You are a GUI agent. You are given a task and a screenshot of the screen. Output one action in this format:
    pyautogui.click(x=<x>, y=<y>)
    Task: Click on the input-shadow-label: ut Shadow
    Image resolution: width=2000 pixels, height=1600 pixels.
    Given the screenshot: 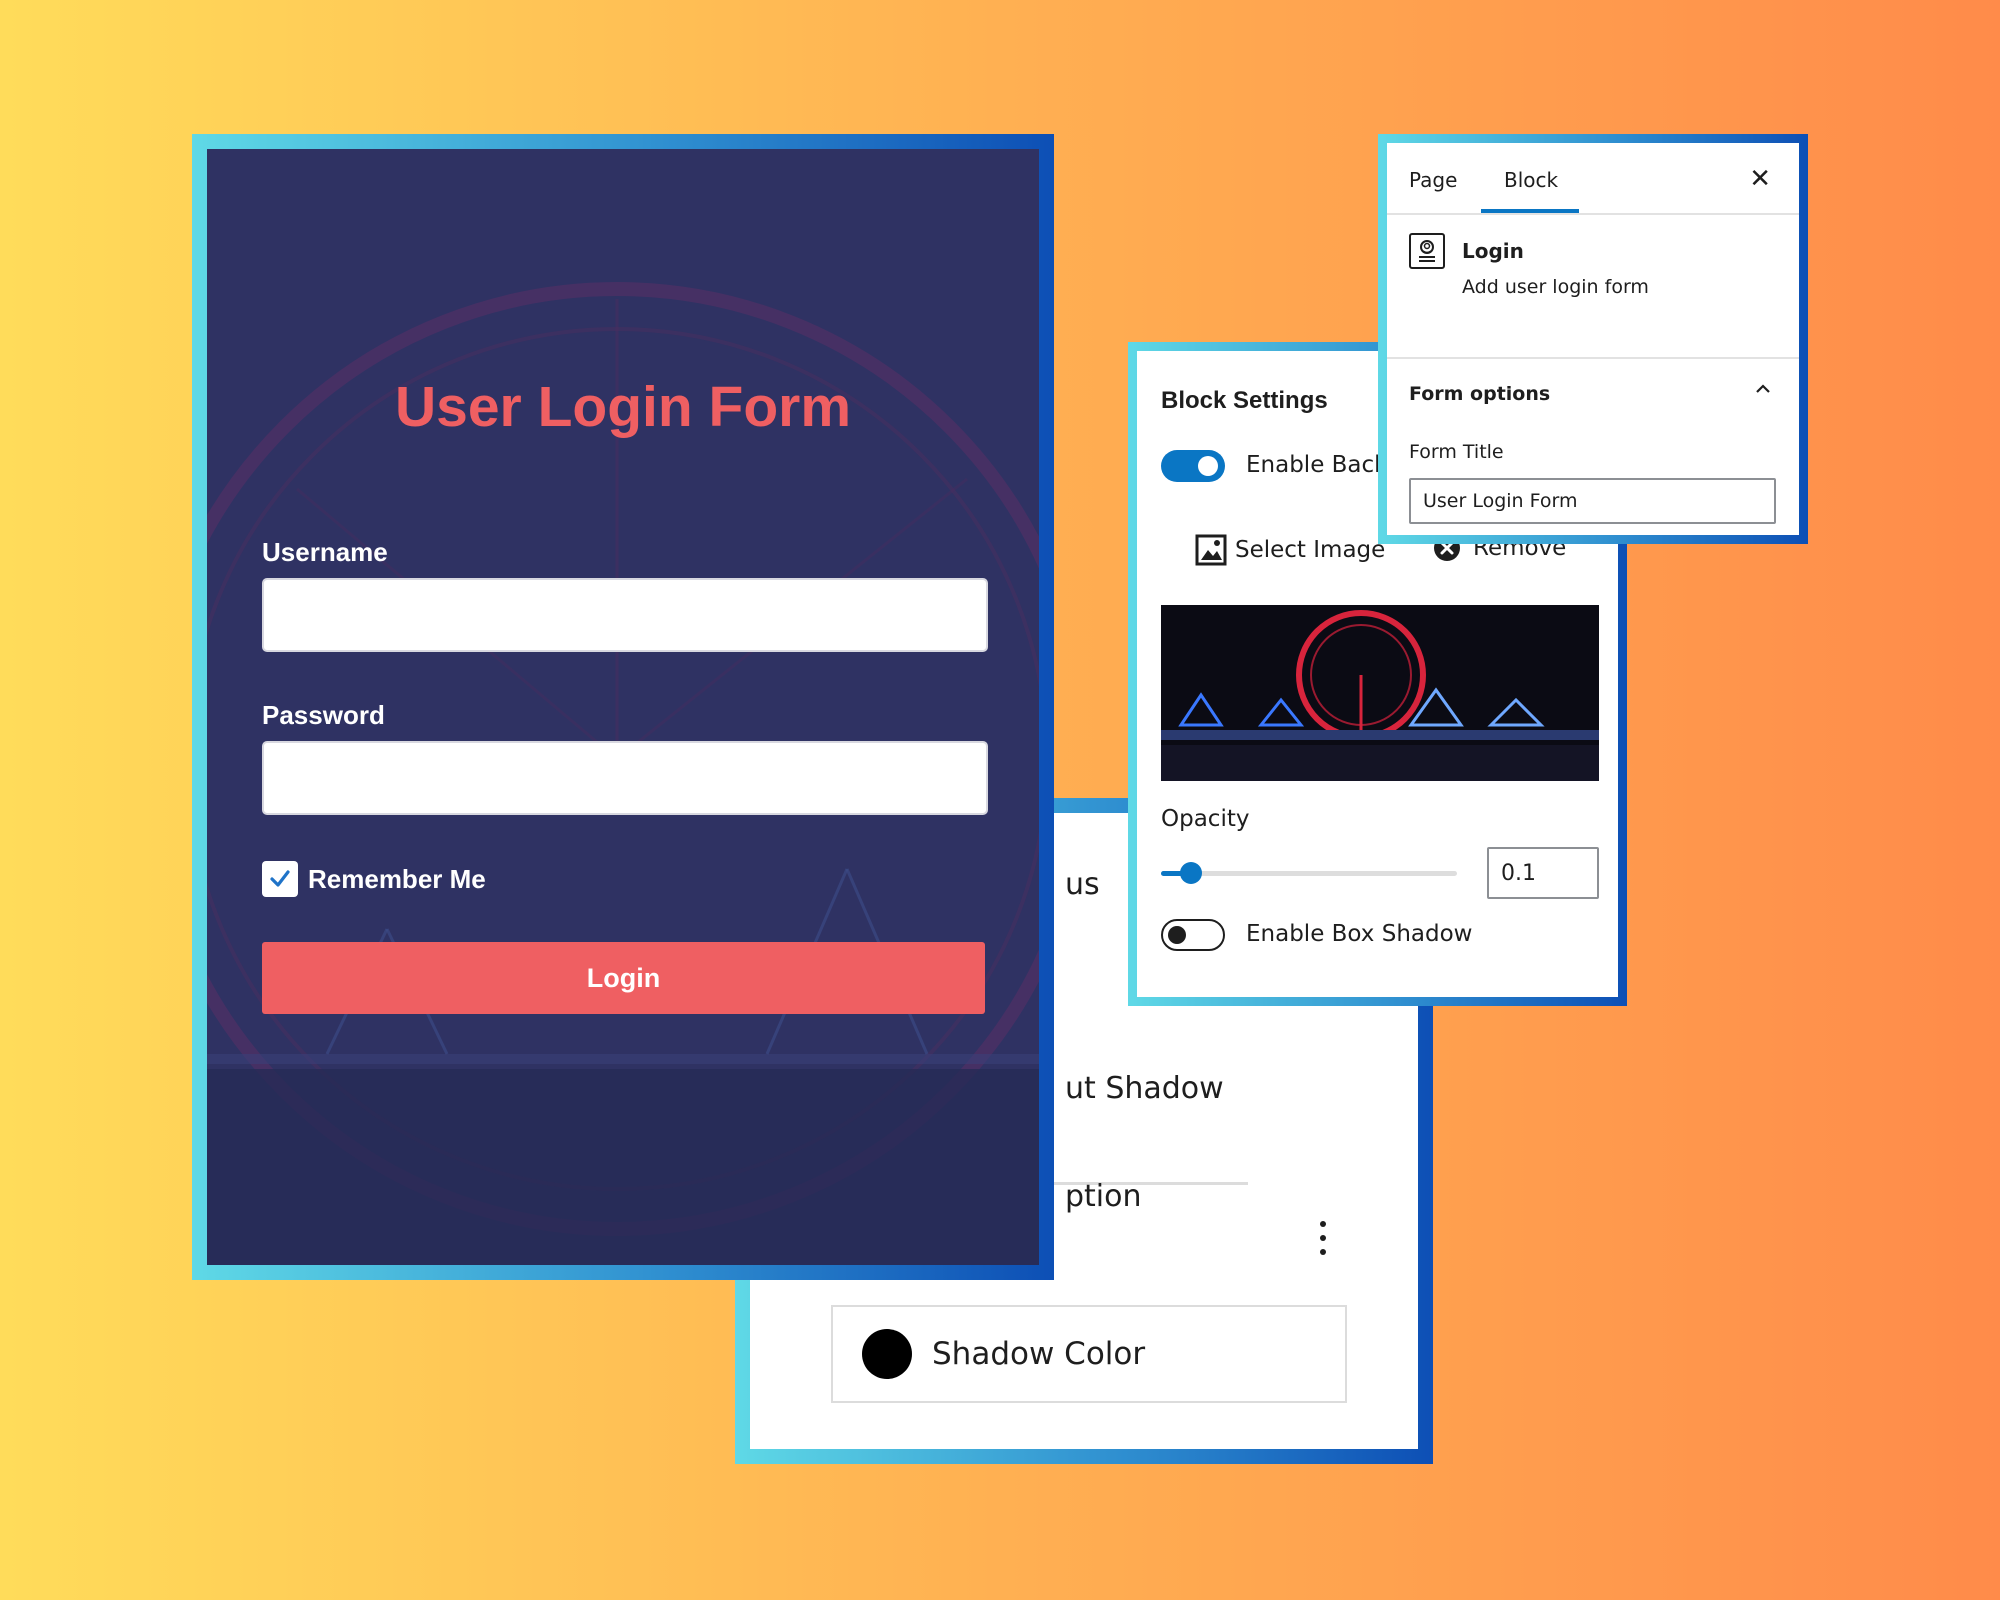 What is the action you would take?
    pyautogui.click(x=1144, y=1088)
    